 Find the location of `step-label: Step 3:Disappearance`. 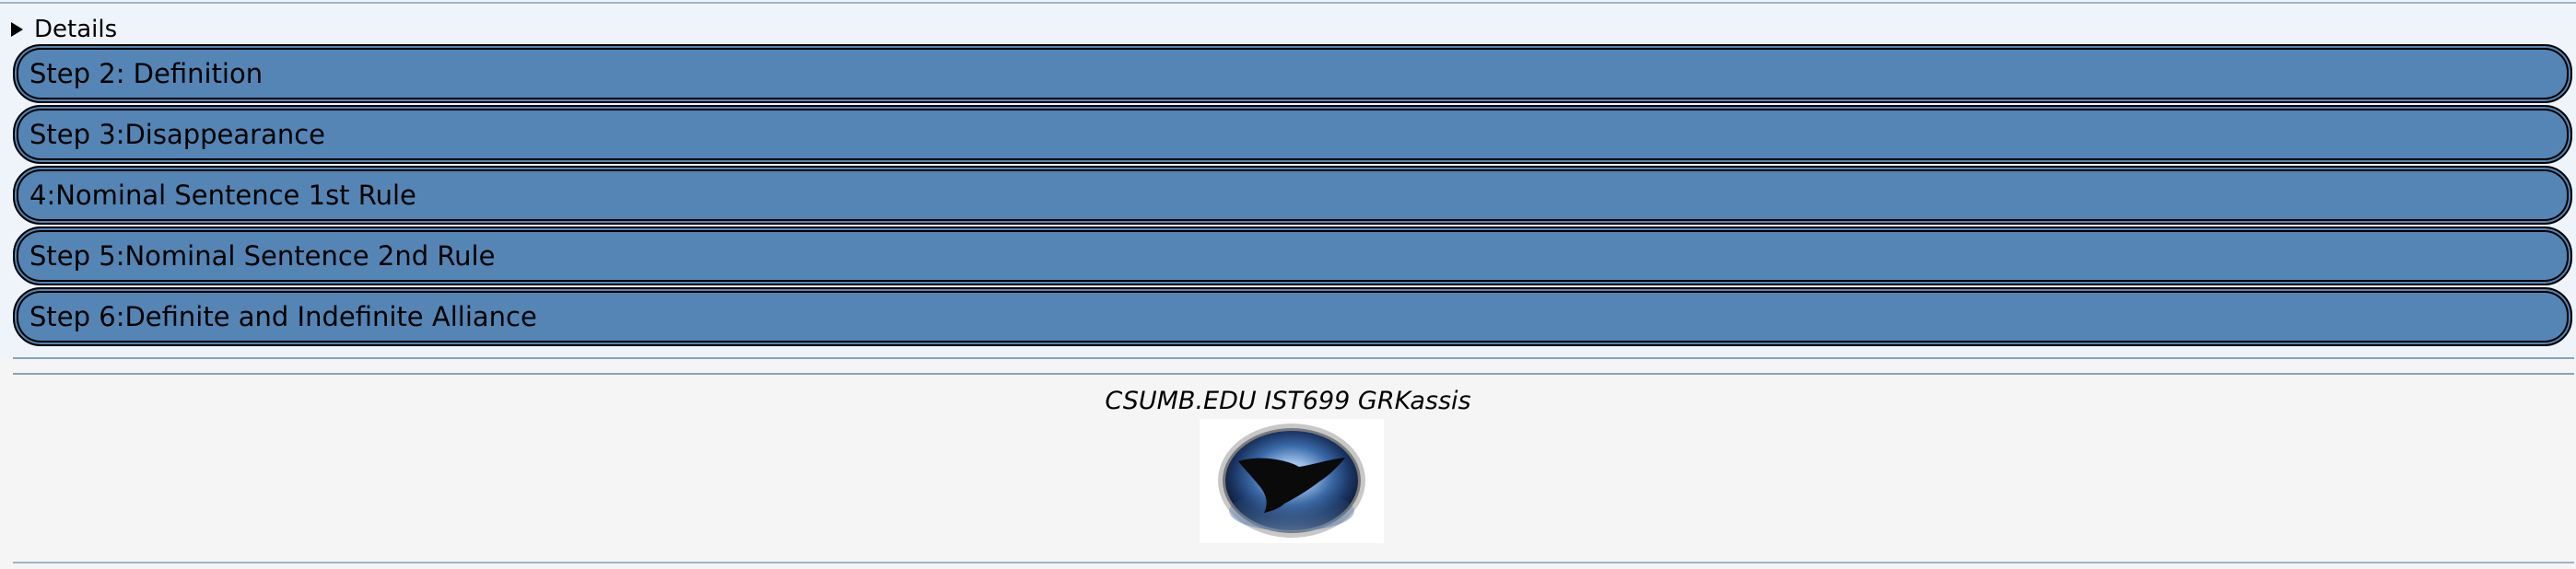

step-label: Step 3:Disappearance is located at coordinates (177, 134).